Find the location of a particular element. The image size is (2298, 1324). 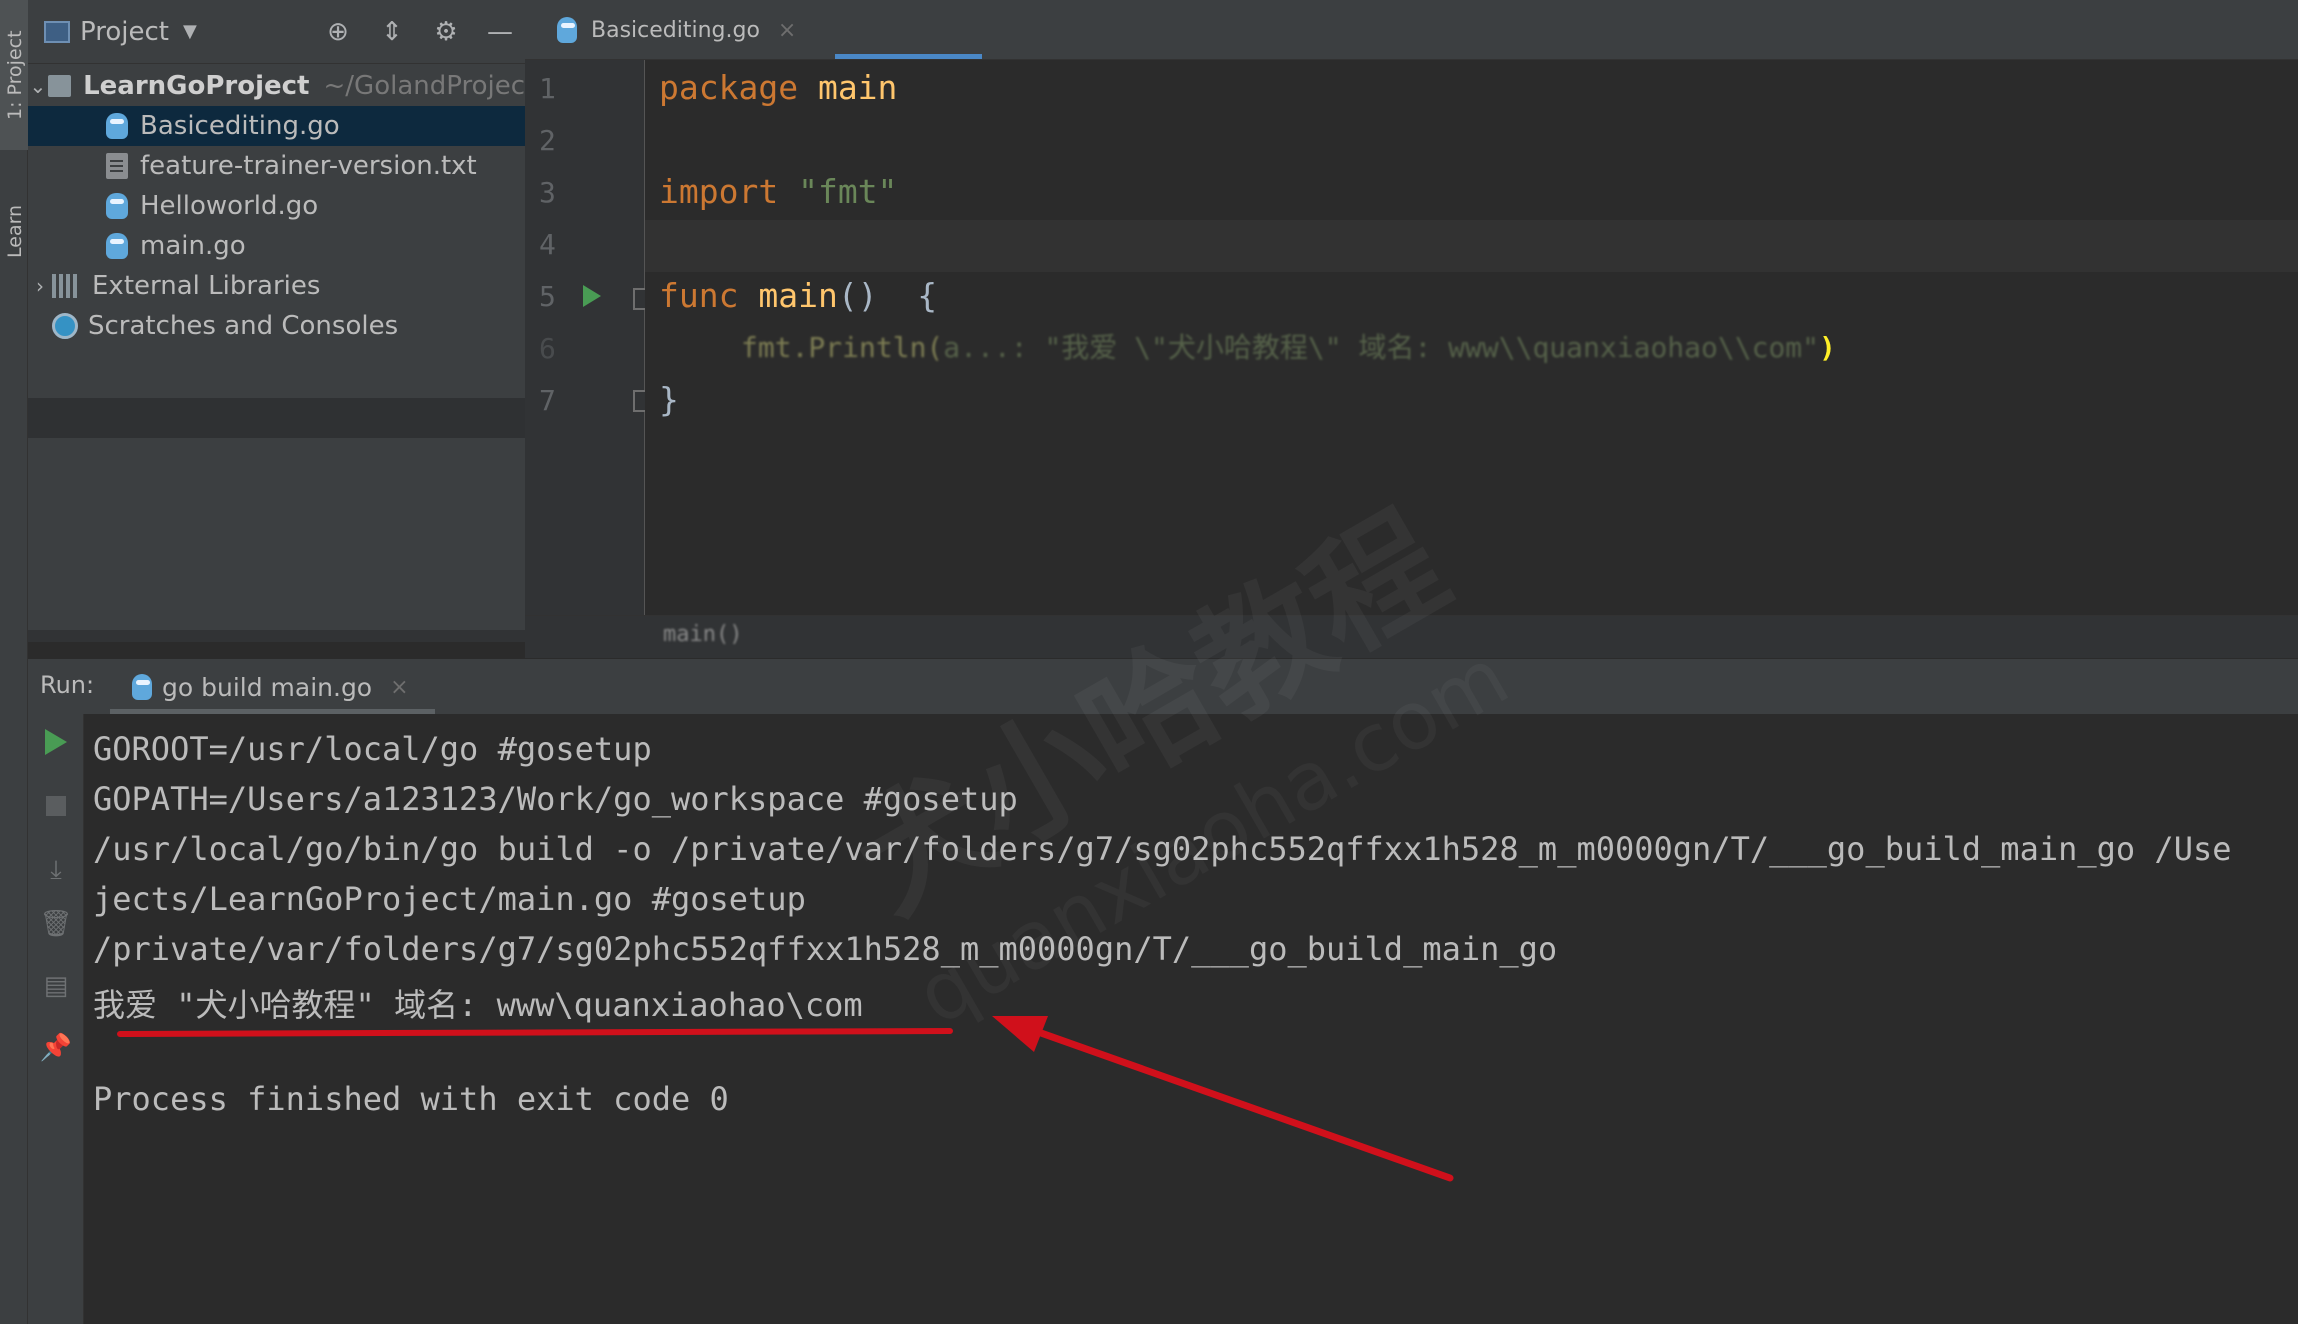

console-exit-line: Process finished with exit code 0 is located at coordinates (411, 1099).